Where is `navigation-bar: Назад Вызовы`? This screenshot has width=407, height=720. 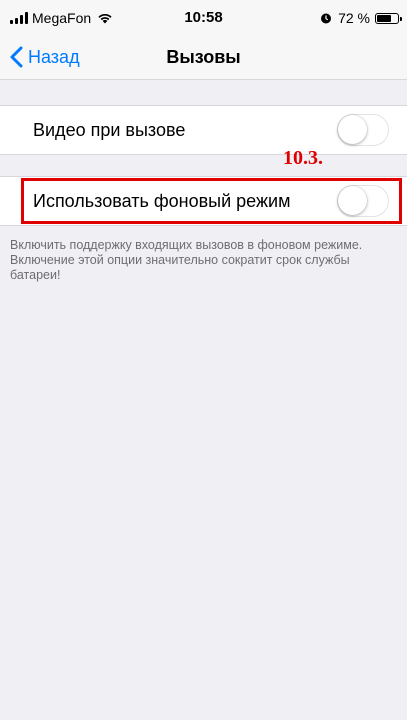
navigation-bar: Назад Вызовы is located at coordinates (203, 58).